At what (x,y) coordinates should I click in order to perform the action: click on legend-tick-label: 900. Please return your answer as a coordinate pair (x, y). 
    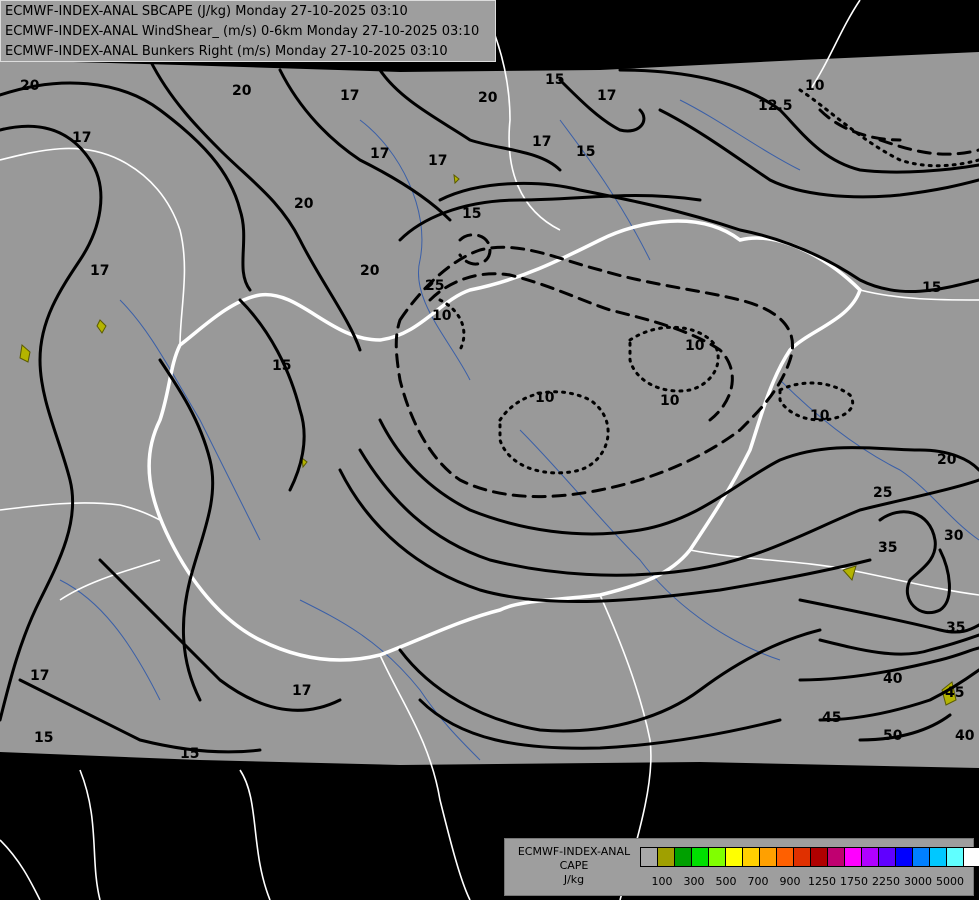
    Looking at the image, I should click on (790, 881).